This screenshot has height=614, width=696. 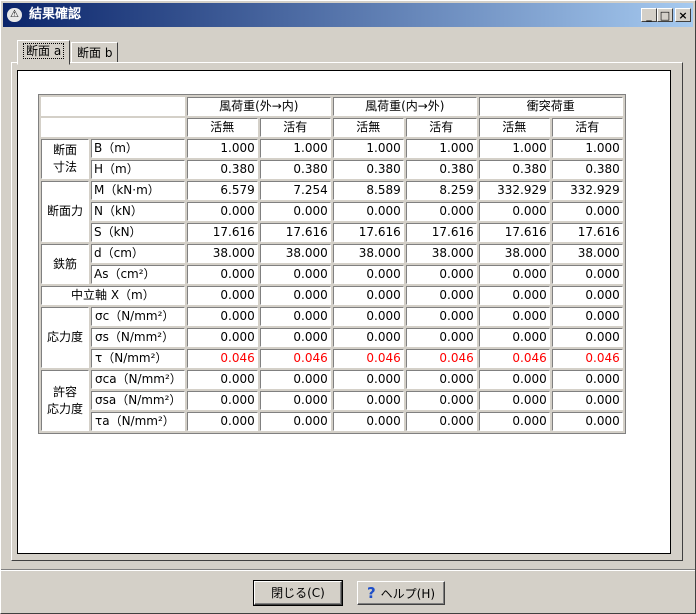 What do you see at coordinates (348, 15) in the screenshot?
I see `title-bar: ⚠ 結果確認 _ □ ×` at bounding box center [348, 15].